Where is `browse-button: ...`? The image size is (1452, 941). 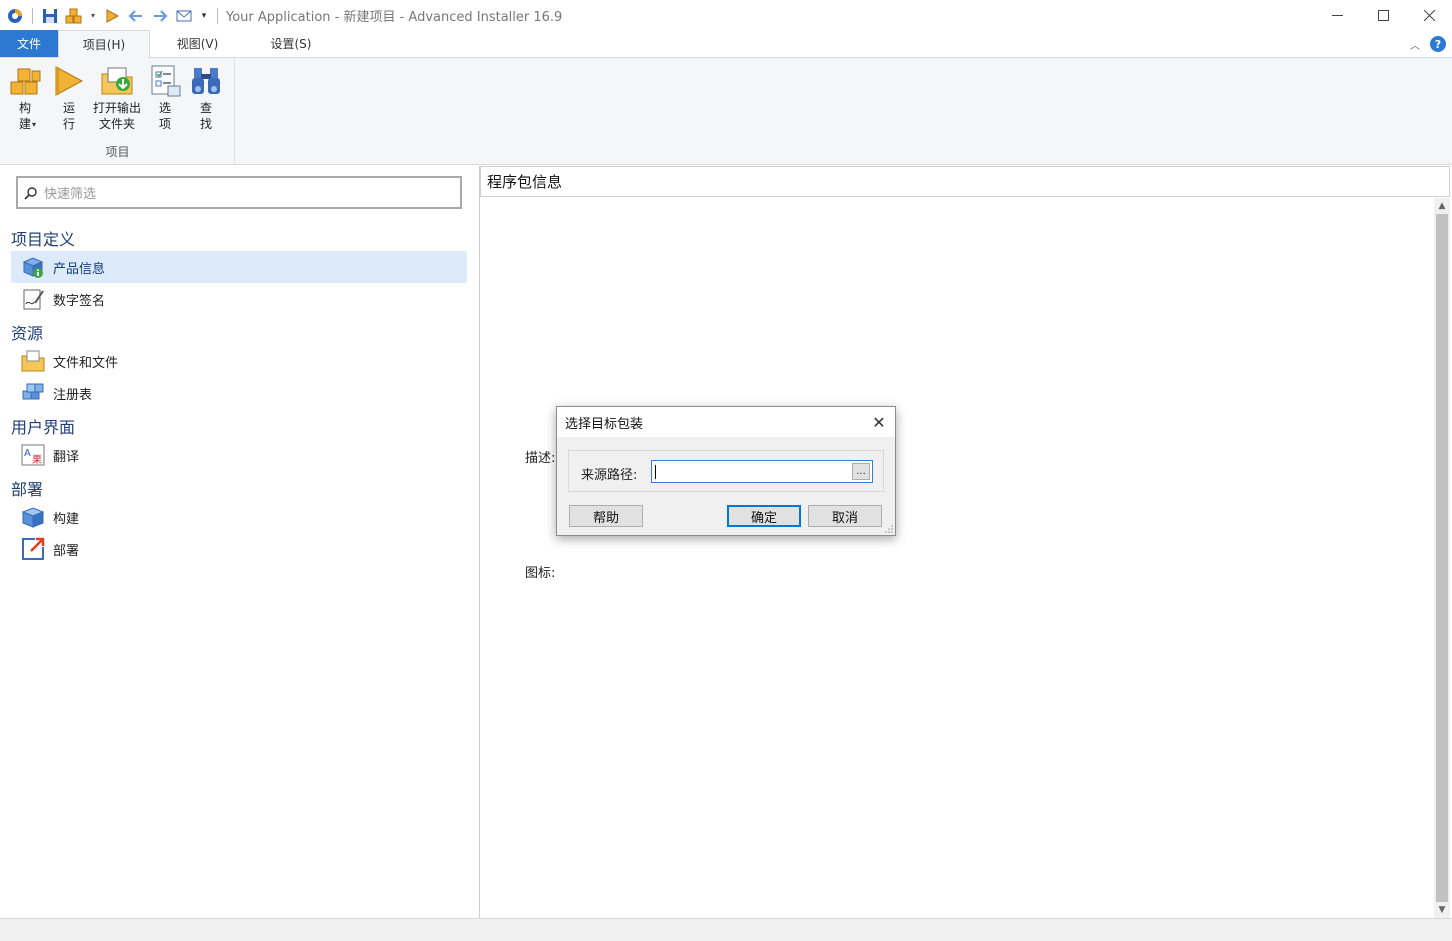 browse-button: ... is located at coordinates (861, 471).